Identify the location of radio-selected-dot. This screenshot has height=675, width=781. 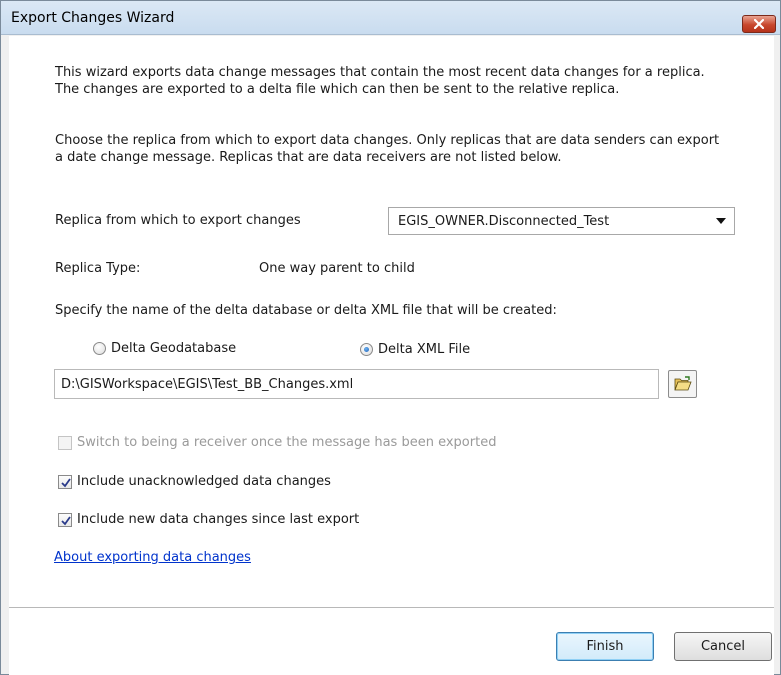
(366, 349).